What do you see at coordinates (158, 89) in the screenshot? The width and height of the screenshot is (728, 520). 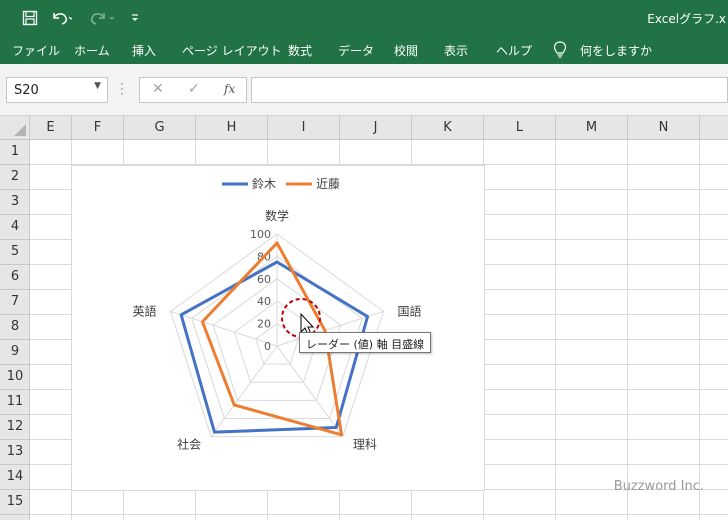 I see `cancel-icon: ✕` at bounding box center [158, 89].